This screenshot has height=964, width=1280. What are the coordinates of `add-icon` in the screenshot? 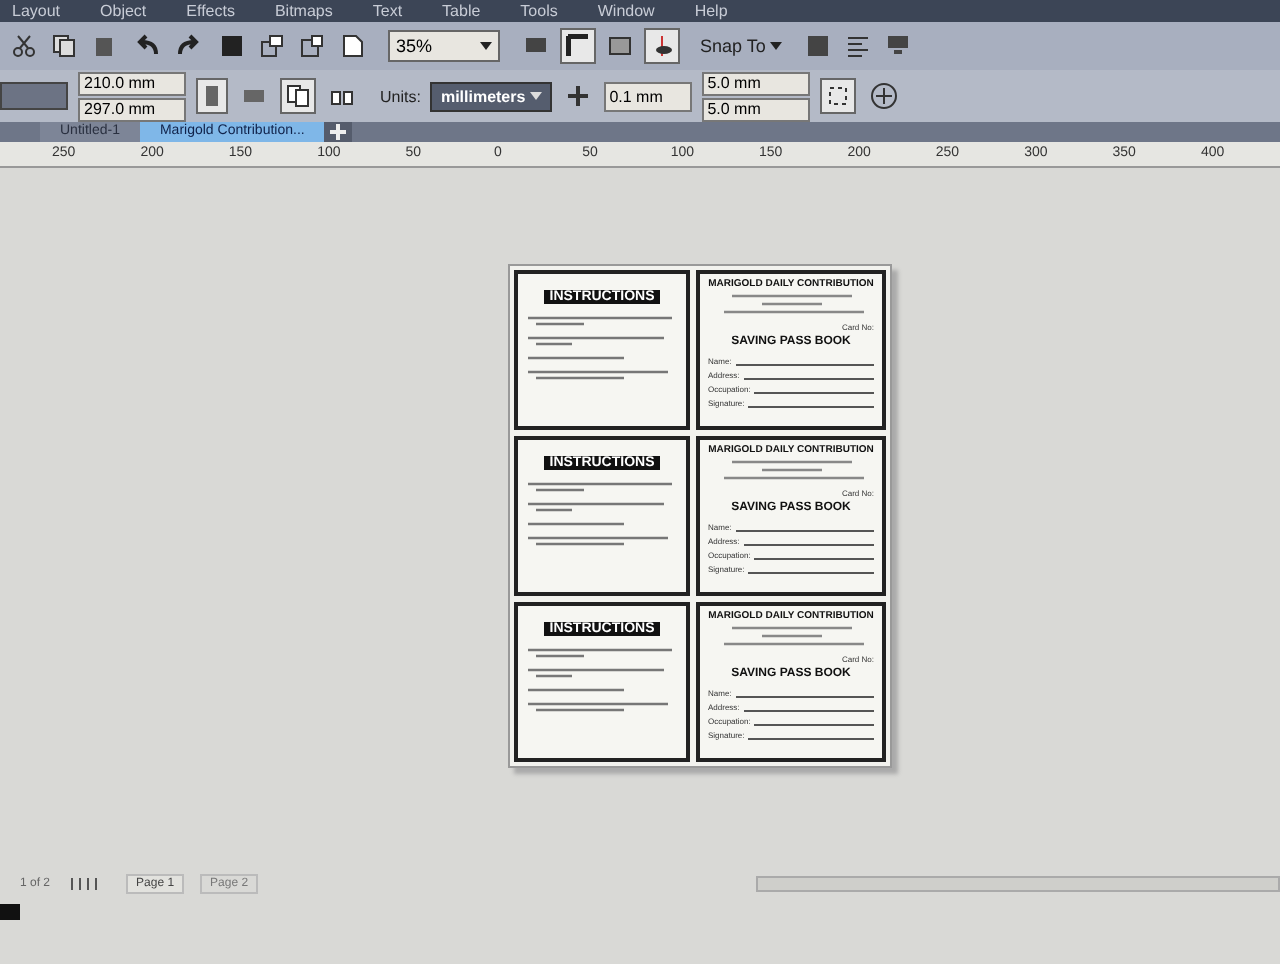 It's located at (883, 96).